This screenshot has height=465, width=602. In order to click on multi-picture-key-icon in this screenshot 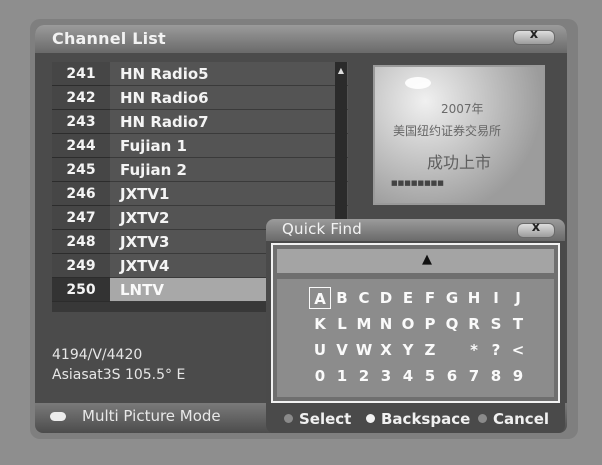, I will do `click(58, 416)`.